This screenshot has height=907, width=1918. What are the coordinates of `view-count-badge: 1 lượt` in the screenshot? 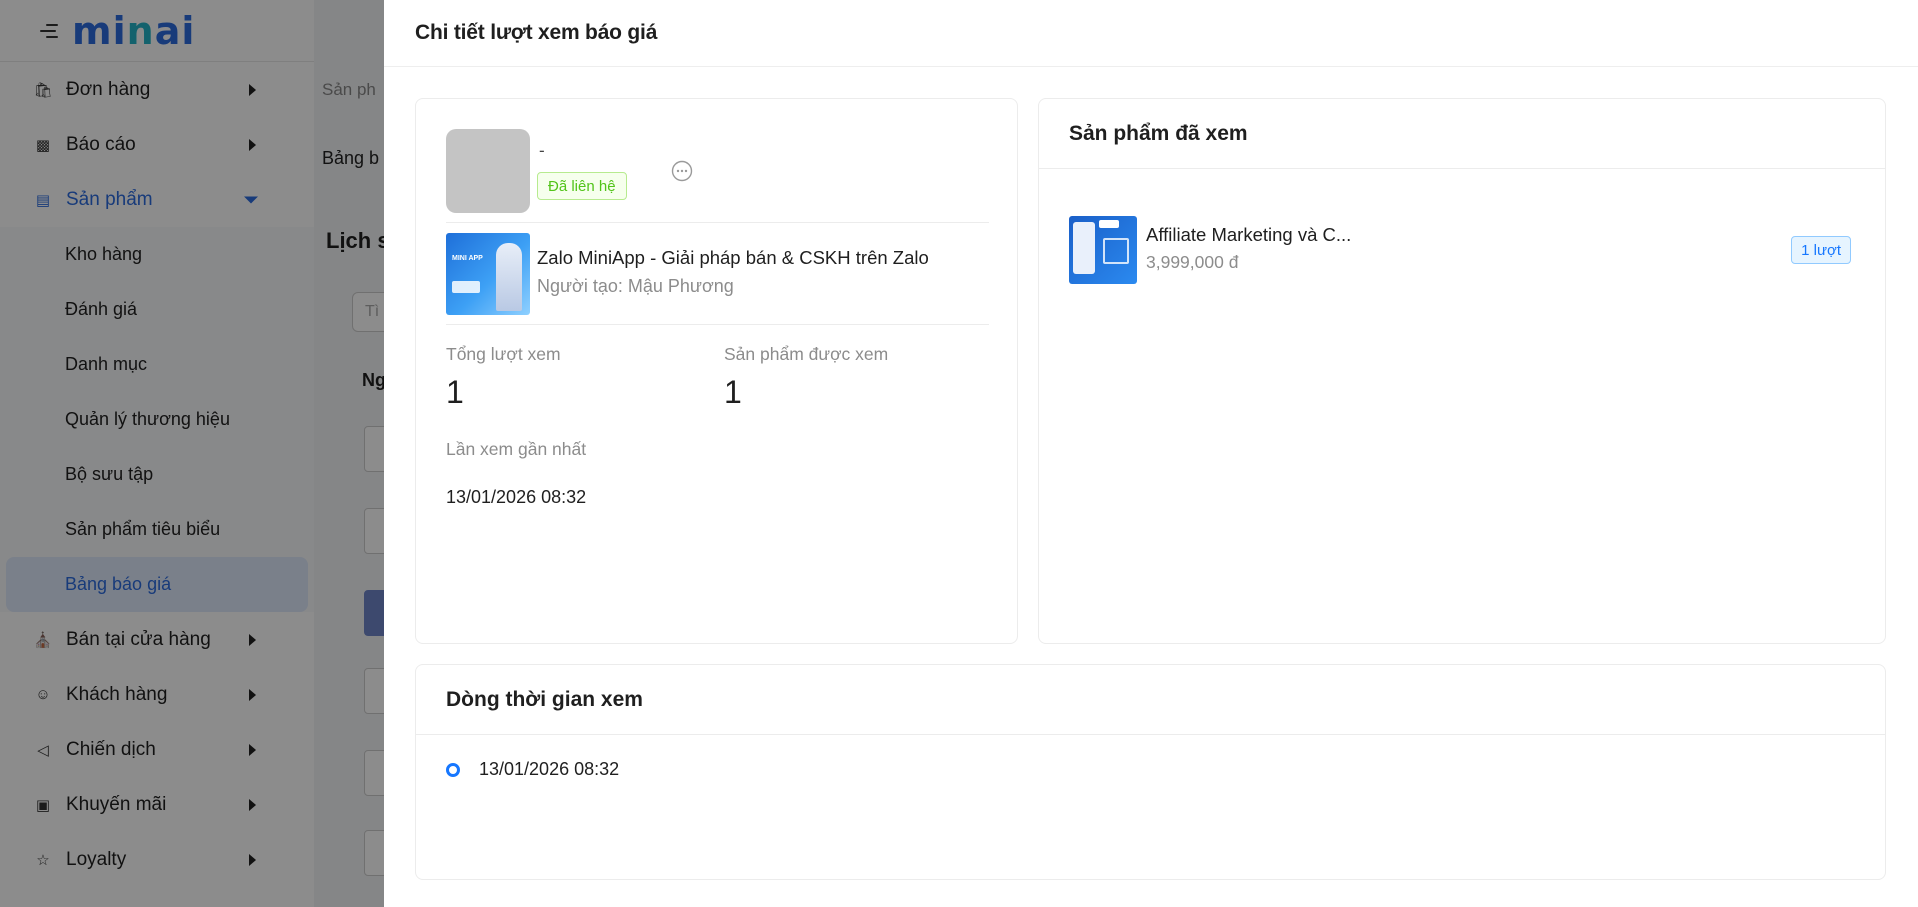 It's located at (1821, 250).